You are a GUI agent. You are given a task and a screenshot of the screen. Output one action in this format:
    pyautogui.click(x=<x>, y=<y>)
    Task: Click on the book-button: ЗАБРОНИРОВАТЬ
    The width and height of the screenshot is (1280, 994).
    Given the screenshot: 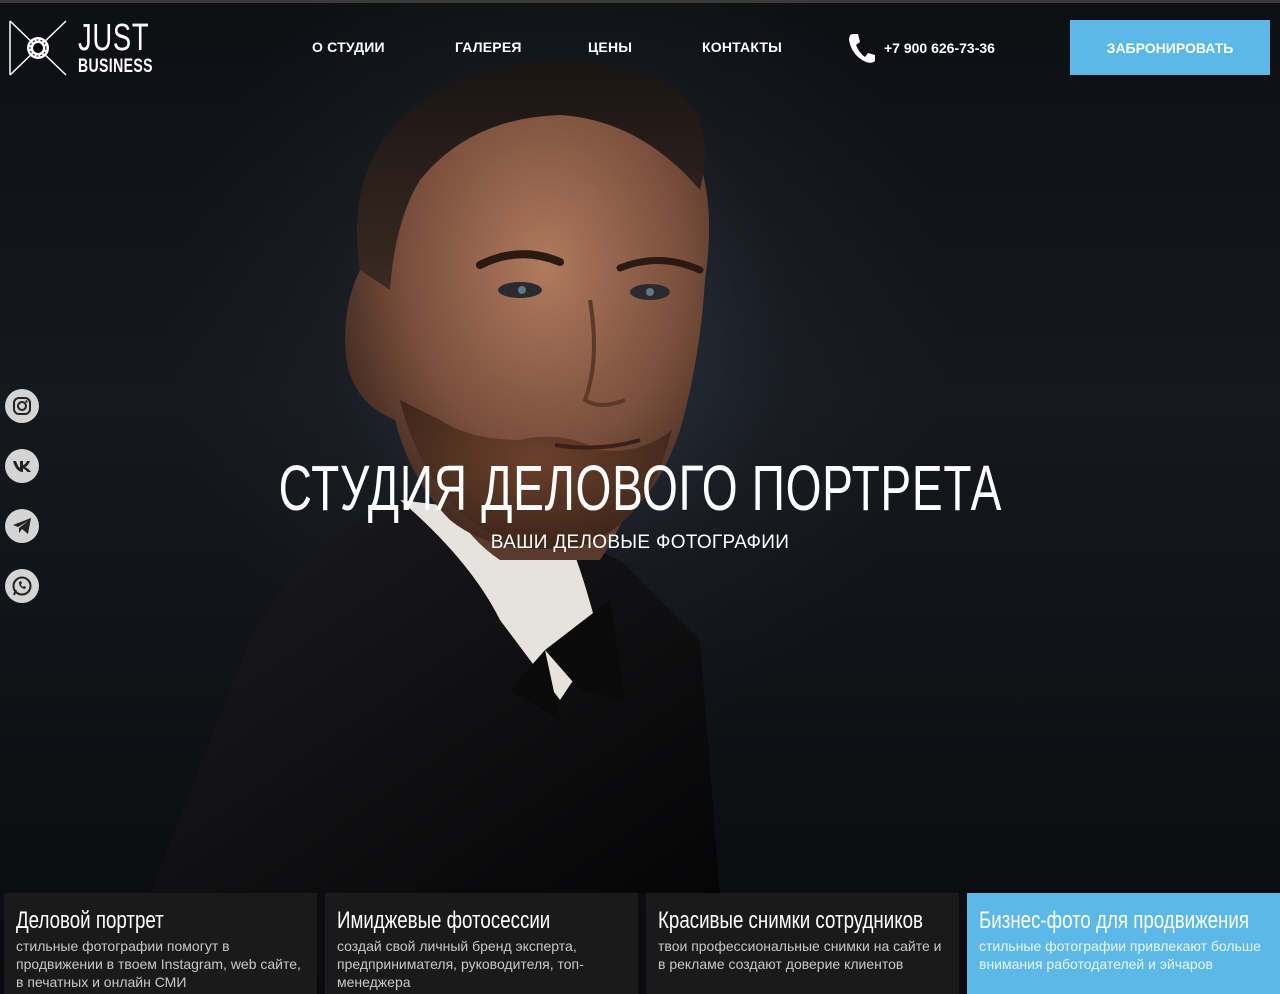 What is the action you would take?
    pyautogui.click(x=1170, y=47)
    